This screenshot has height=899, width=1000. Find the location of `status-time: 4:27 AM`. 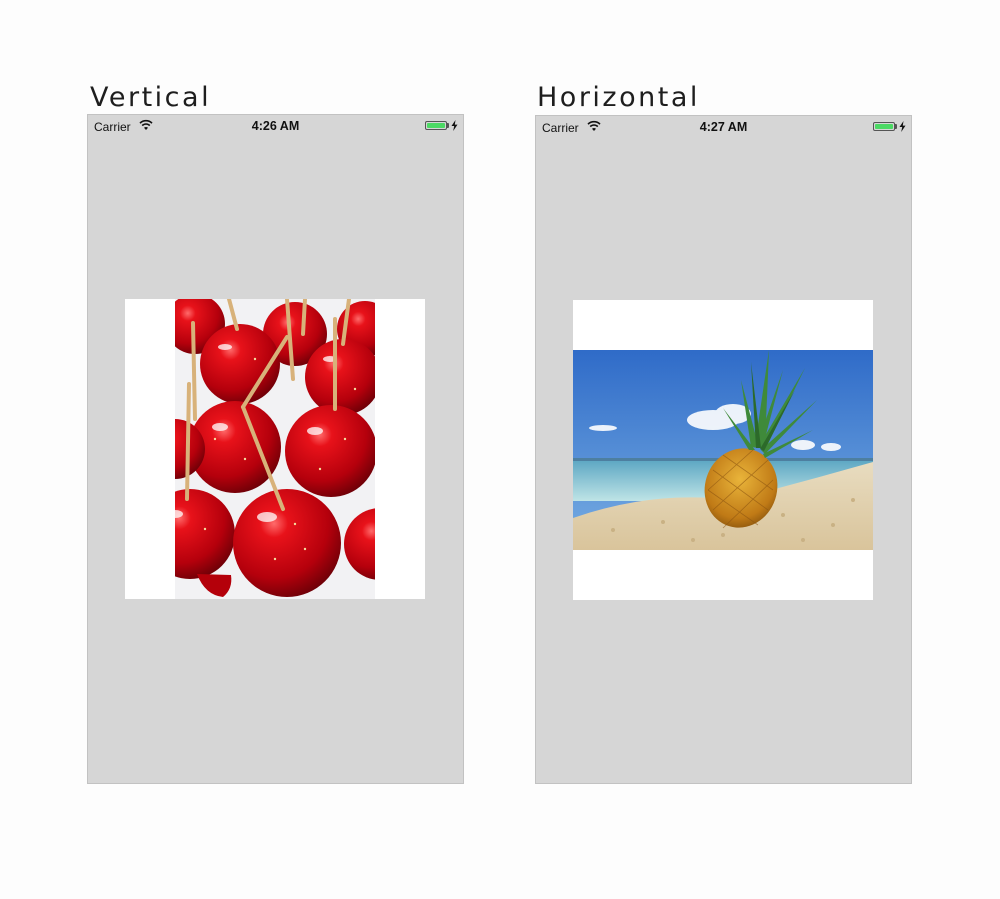

status-time: 4:27 AM is located at coordinates (723, 127).